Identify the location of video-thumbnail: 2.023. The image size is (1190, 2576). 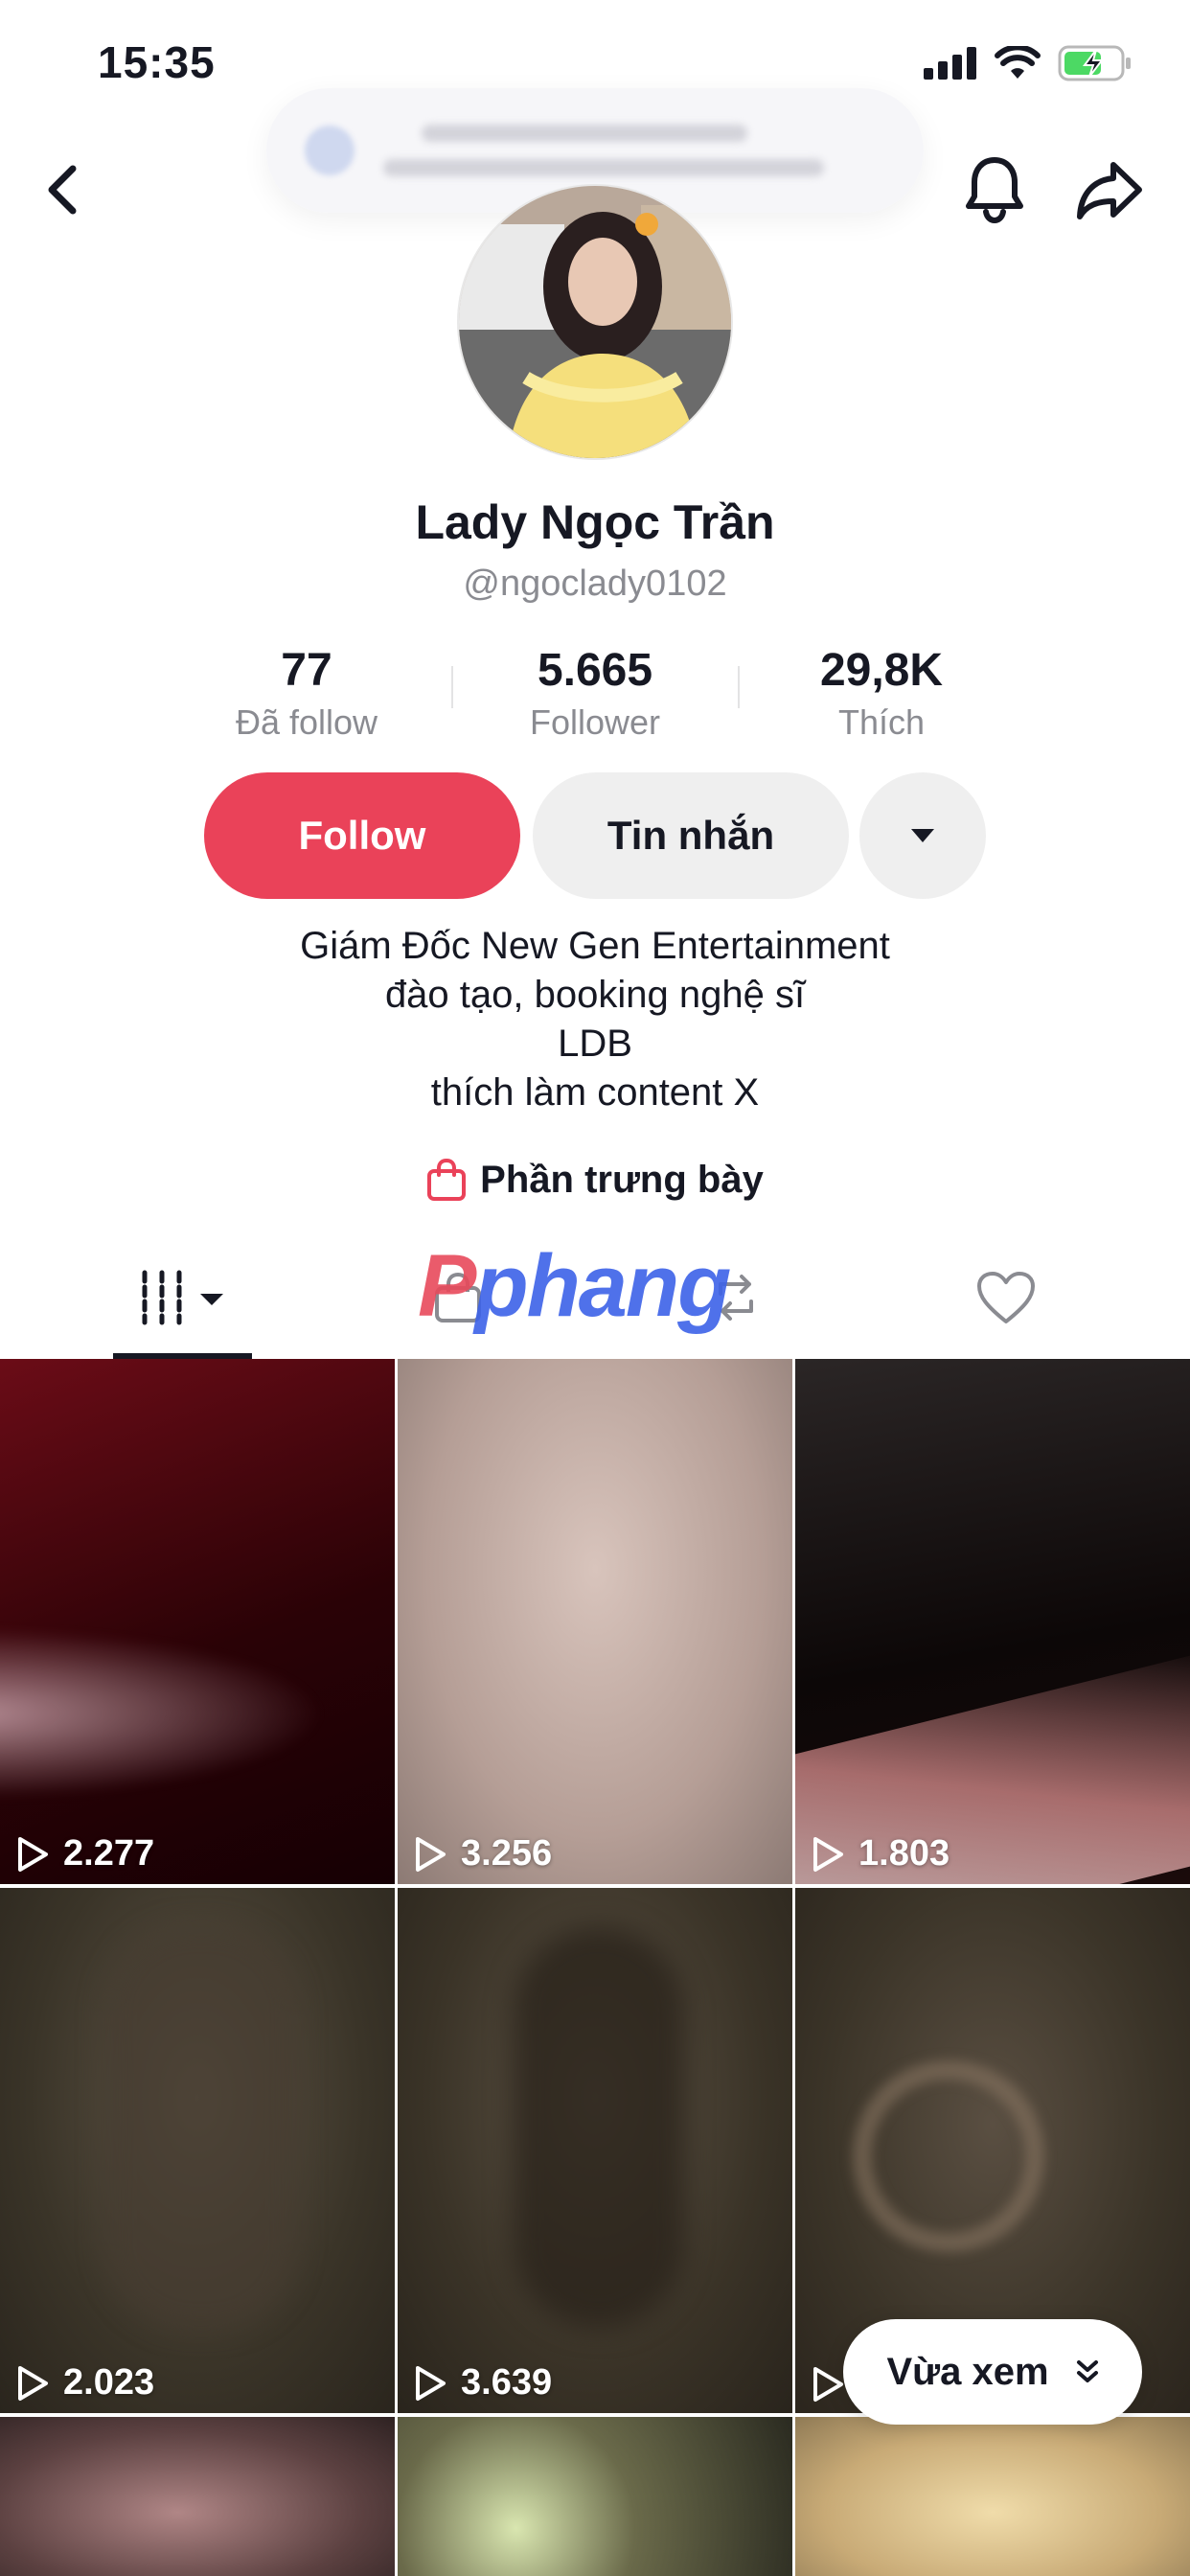
(198, 2150).